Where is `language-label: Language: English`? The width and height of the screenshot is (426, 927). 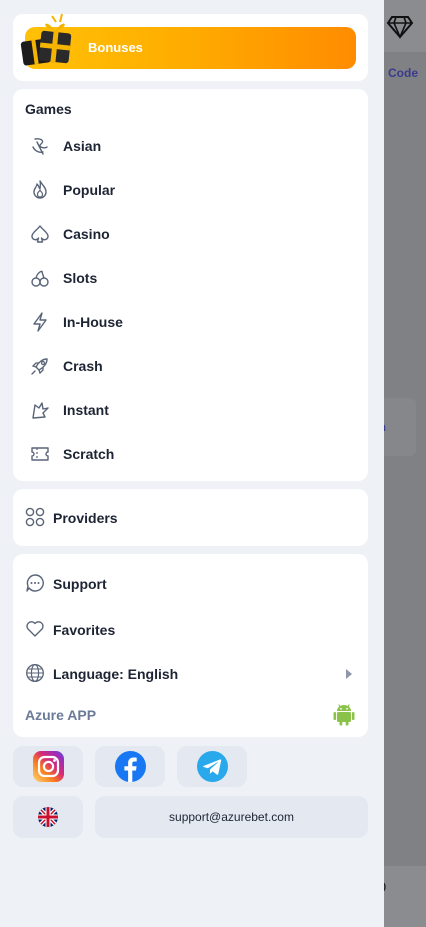
language-label: Language: English is located at coordinates (116, 674).